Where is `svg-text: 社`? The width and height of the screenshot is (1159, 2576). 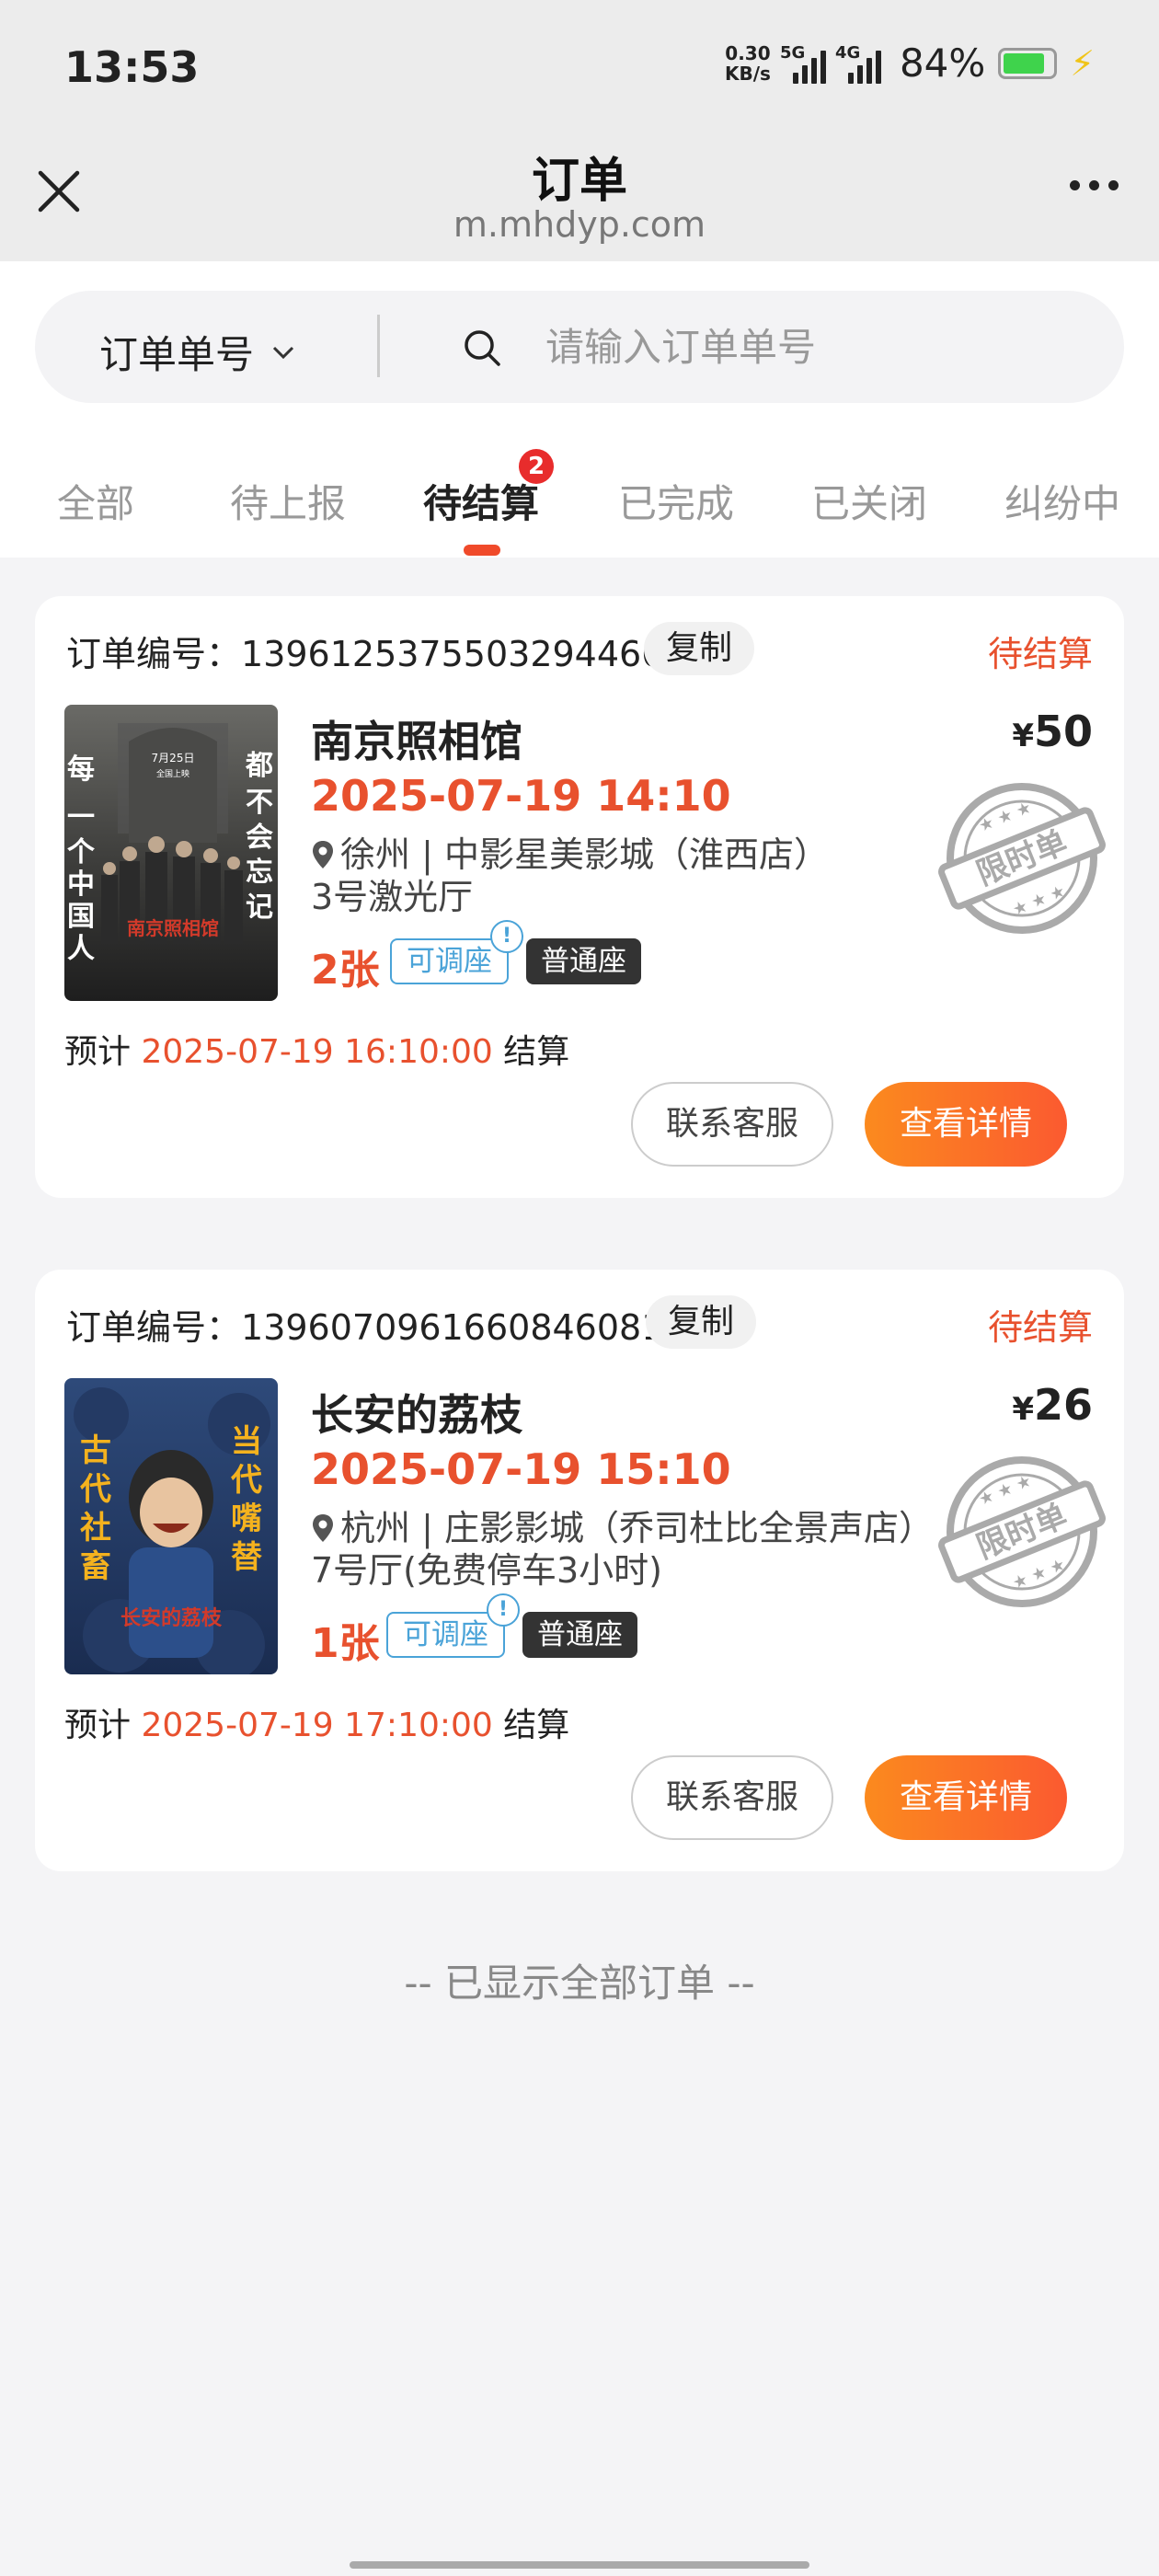 svg-text: 社 is located at coordinates (95, 1528).